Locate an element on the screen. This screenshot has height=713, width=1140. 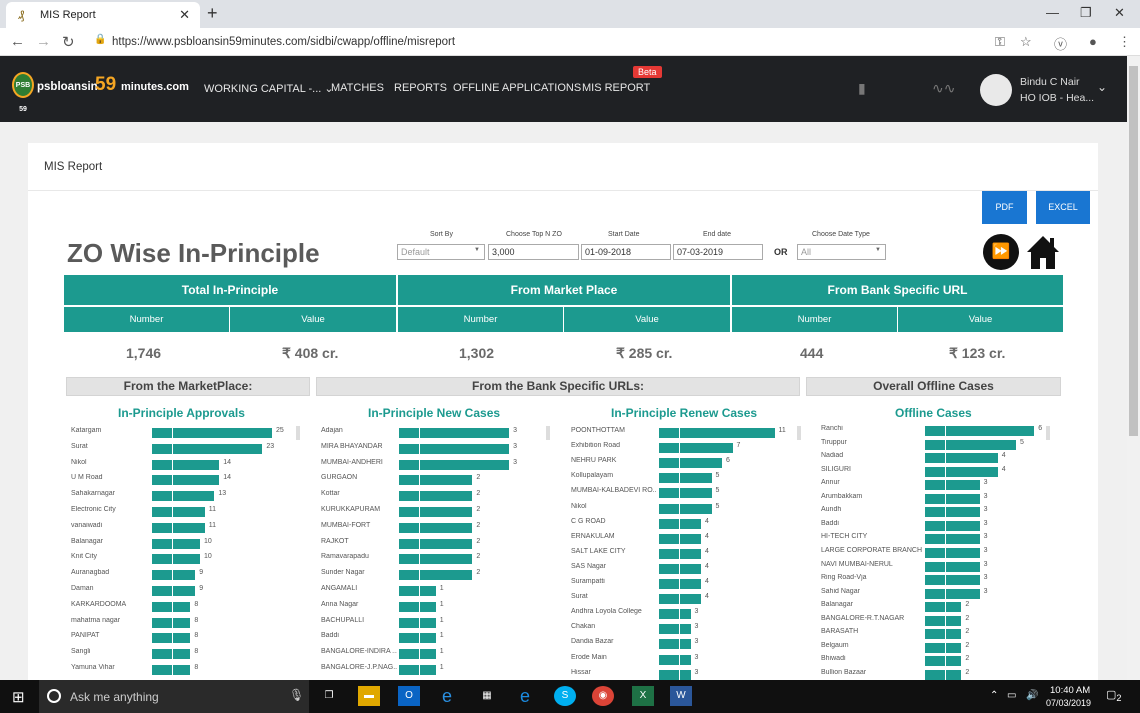
word-app-icon: W is located at coordinates (681, 696).